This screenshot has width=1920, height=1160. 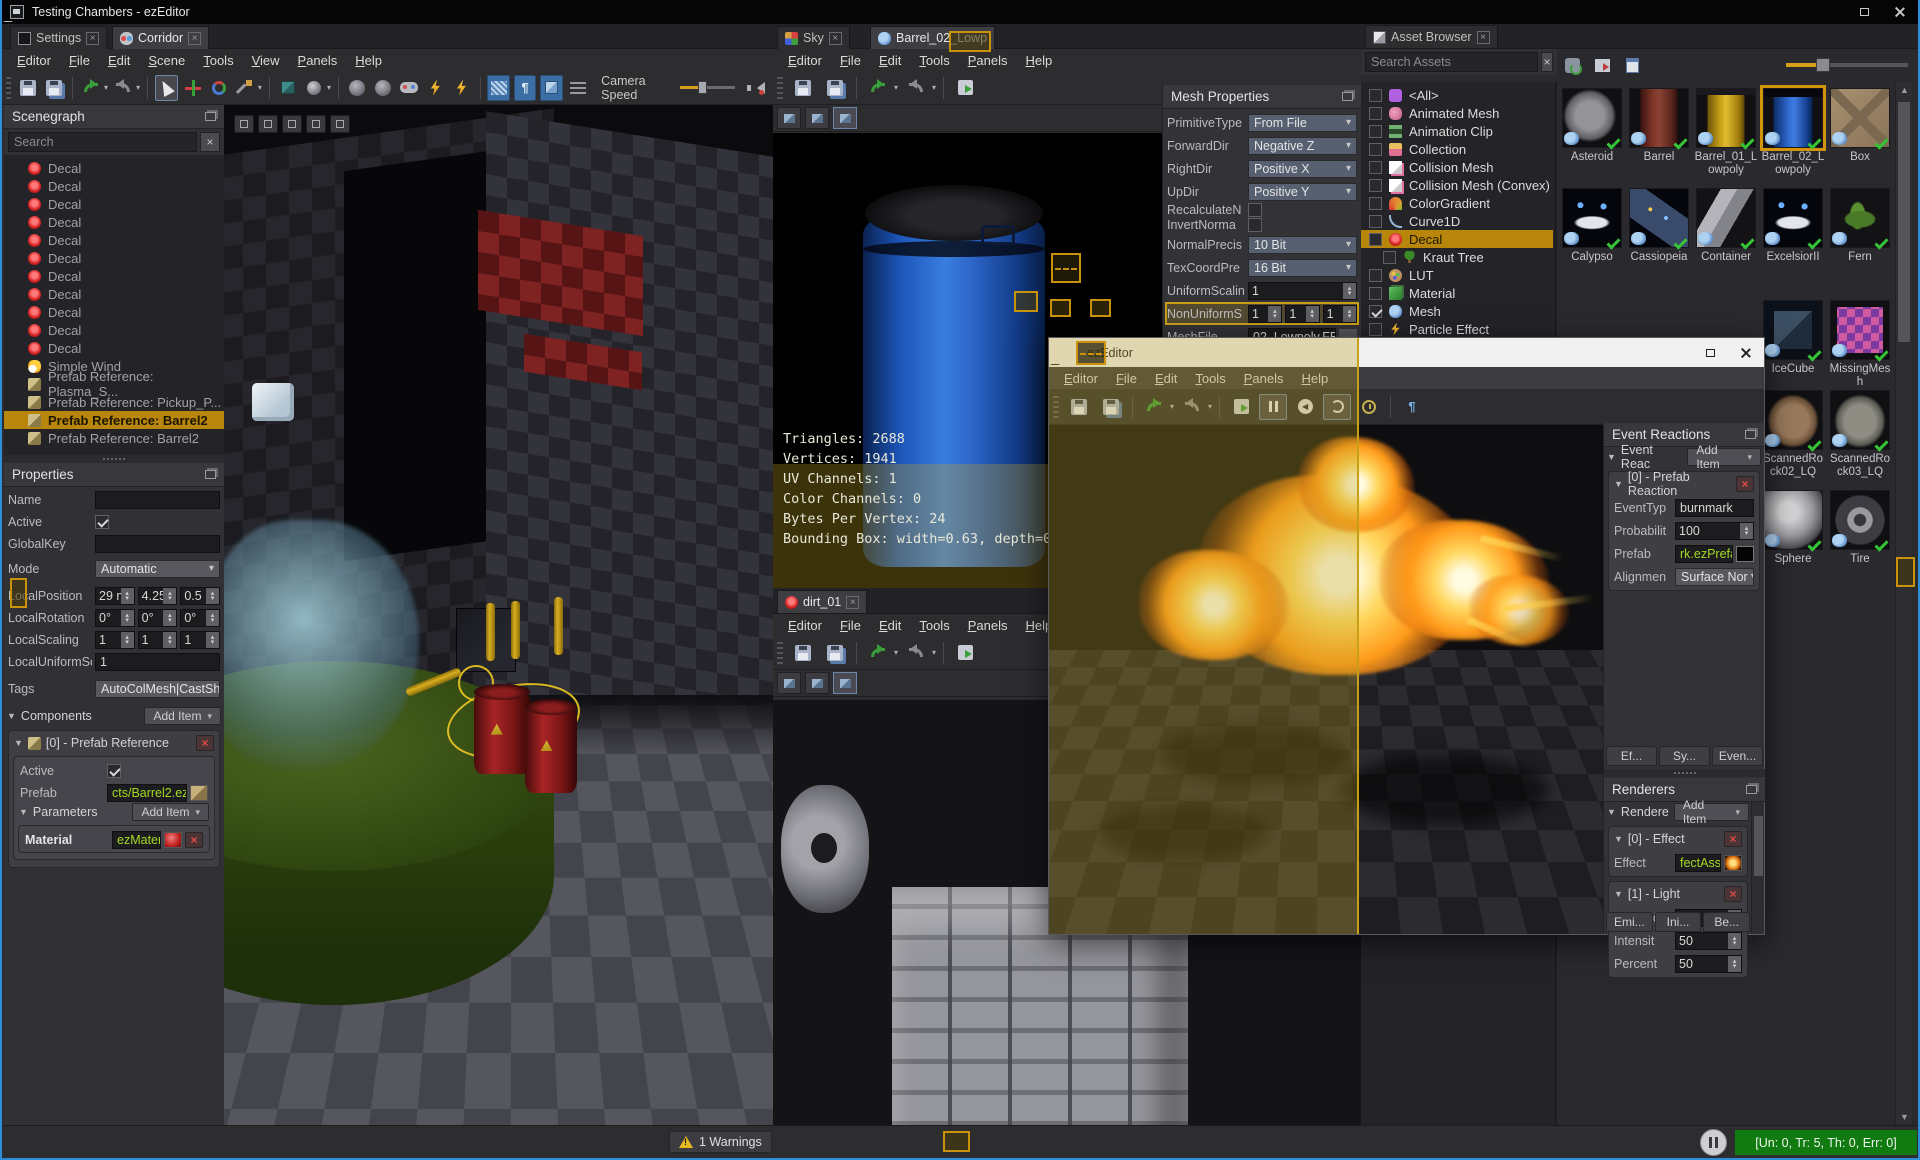 I want to click on local-rotation-y: 0°, so click(x=157, y=617).